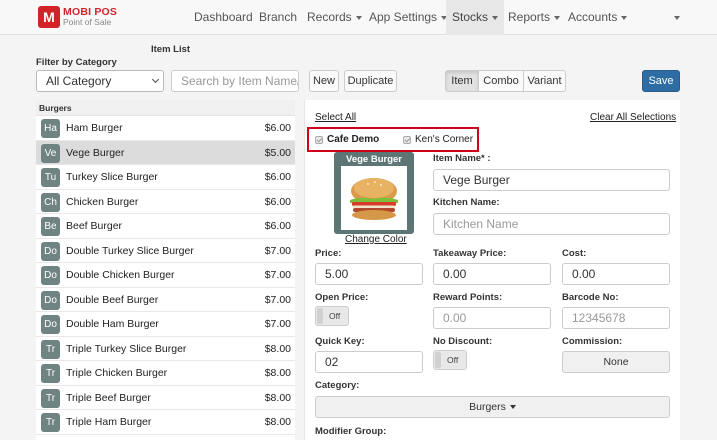 This screenshot has width=717, height=440. Describe the element at coordinates (616, 362) in the screenshot. I see `commission-select: None` at that location.